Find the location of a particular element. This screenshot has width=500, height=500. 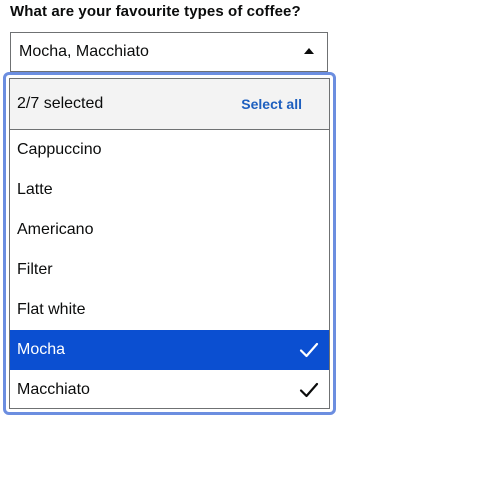

option-label: Mocha is located at coordinates (41, 349).